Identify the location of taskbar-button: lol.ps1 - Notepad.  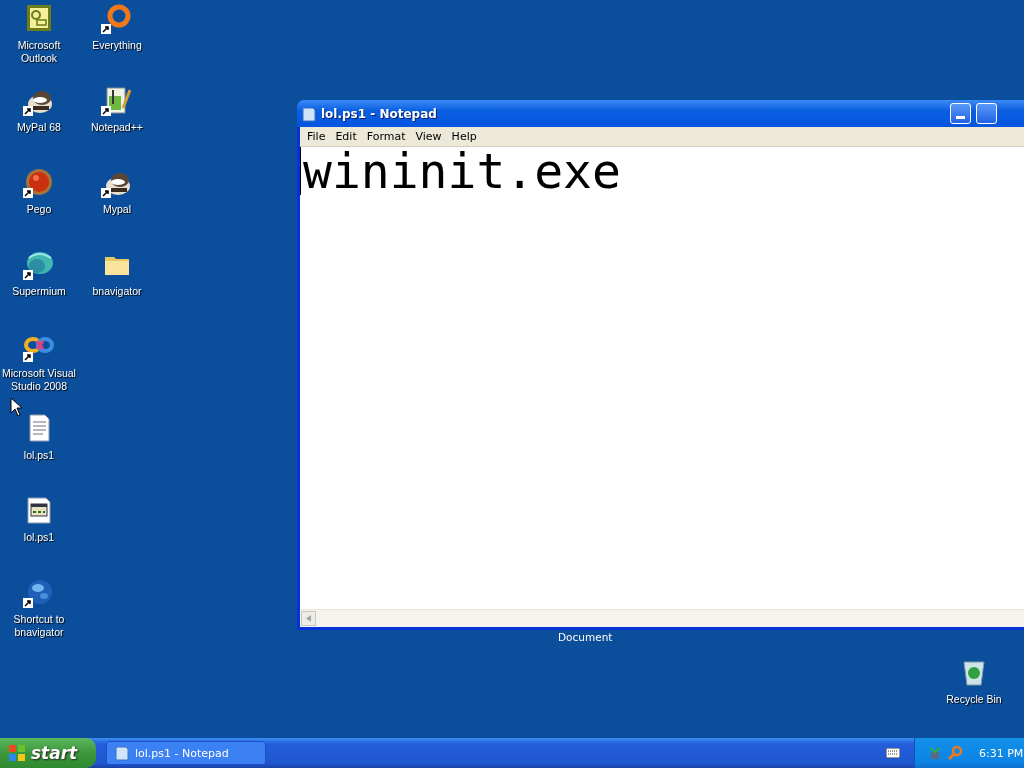
(186, 753).